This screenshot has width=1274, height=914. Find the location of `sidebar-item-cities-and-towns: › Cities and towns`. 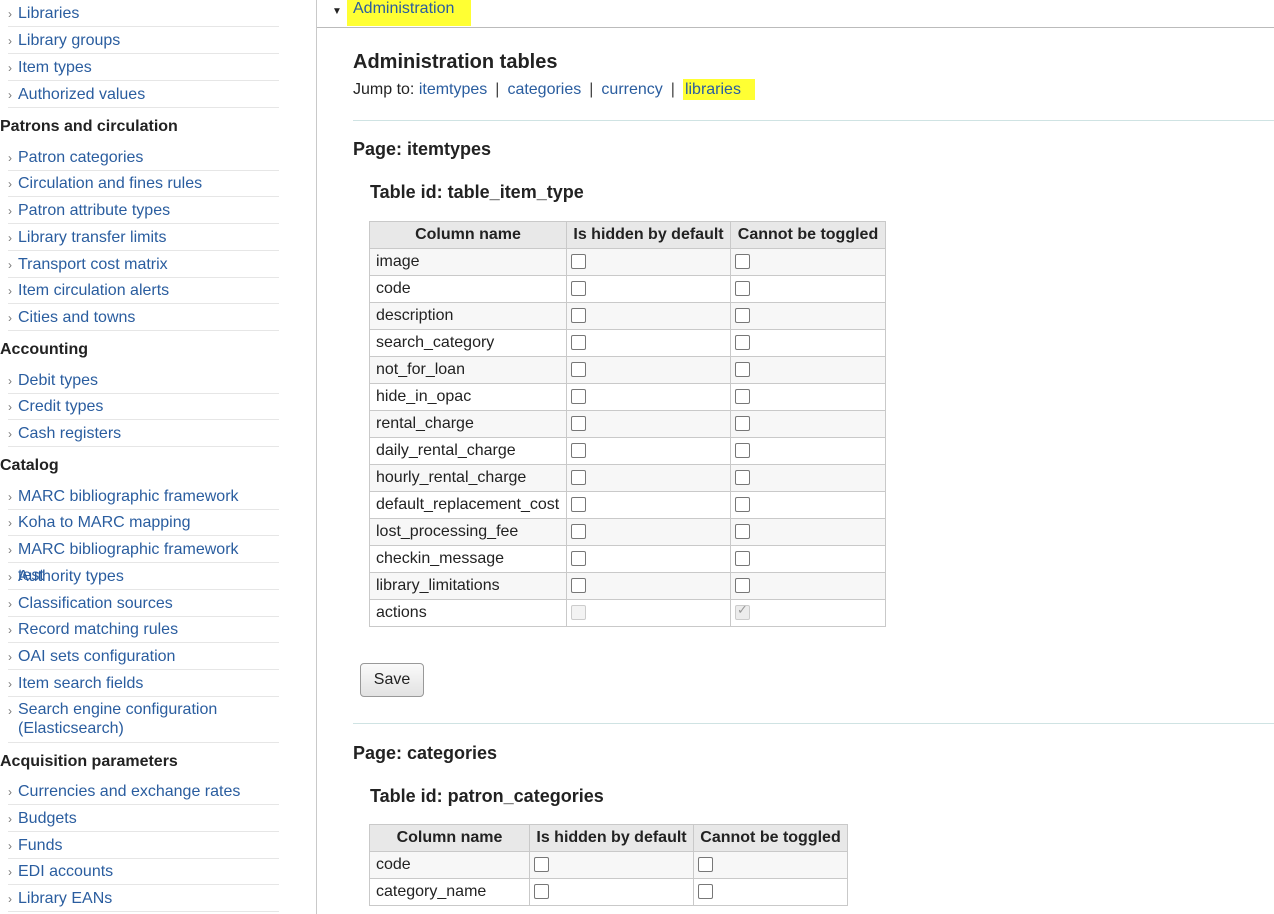

sidebar-item-cities-and-towns: › Cities and towns is located at coordinates (143, 318).